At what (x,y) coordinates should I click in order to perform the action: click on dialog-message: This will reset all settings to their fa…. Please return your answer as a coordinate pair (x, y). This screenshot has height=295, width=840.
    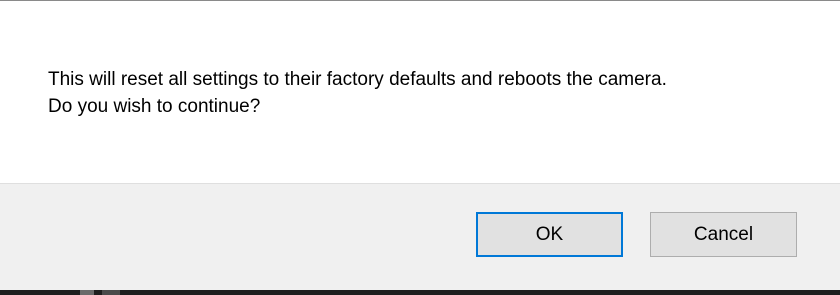
    Looking at the image, I should click on (357, 93).